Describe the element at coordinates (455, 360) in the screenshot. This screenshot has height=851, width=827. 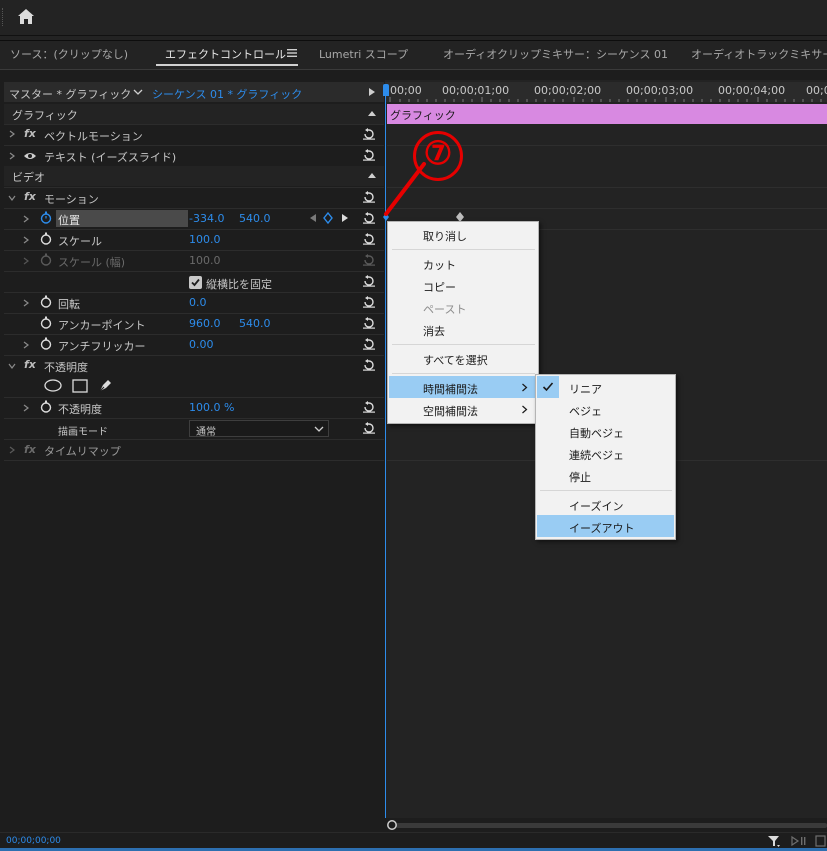
I see `menu-item-select-all: すべてを選択` at that location.